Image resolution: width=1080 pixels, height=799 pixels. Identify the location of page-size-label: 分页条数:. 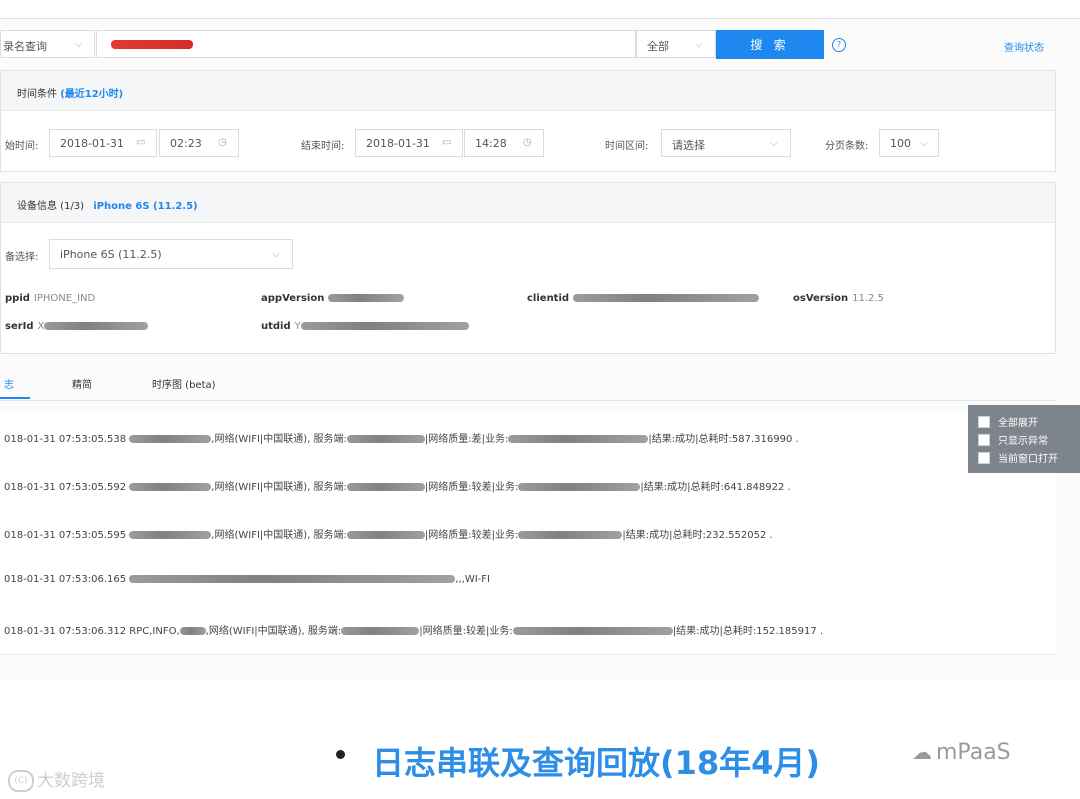
(847, 146).